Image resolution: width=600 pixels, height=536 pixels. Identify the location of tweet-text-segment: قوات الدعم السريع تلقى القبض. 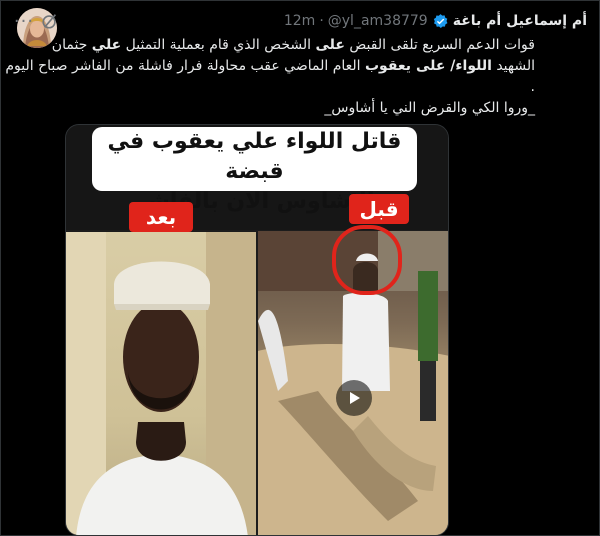
(439, 45).